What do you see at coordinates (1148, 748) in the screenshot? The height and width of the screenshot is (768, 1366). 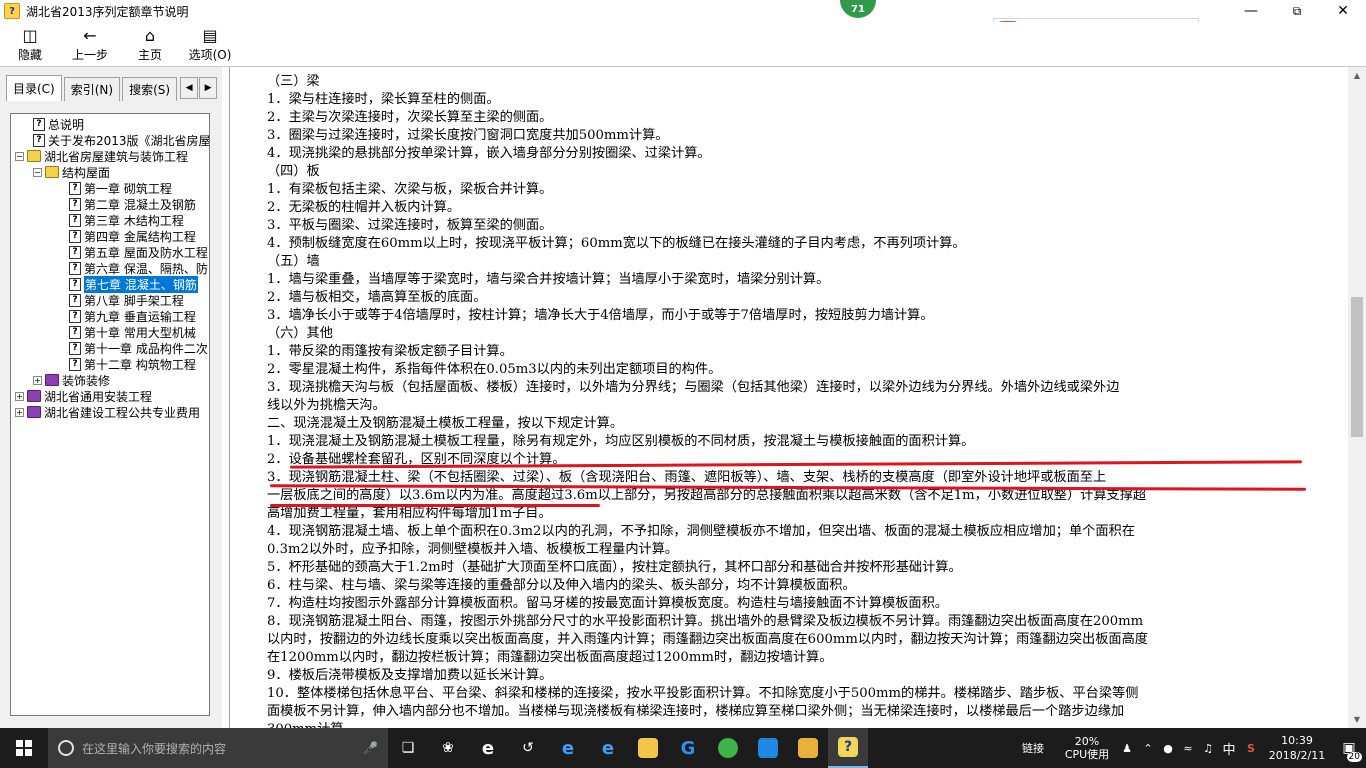 I see `chevron-up-icon: ⌃` at bounding box center [1148, 748].